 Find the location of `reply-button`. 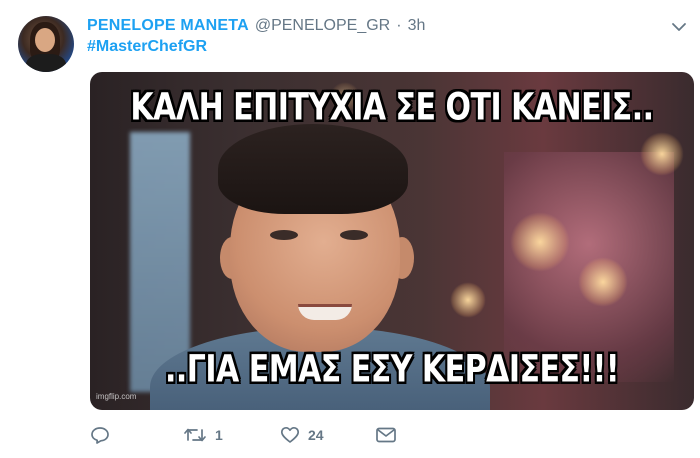

reply-button is located at coordinates (104, 435).